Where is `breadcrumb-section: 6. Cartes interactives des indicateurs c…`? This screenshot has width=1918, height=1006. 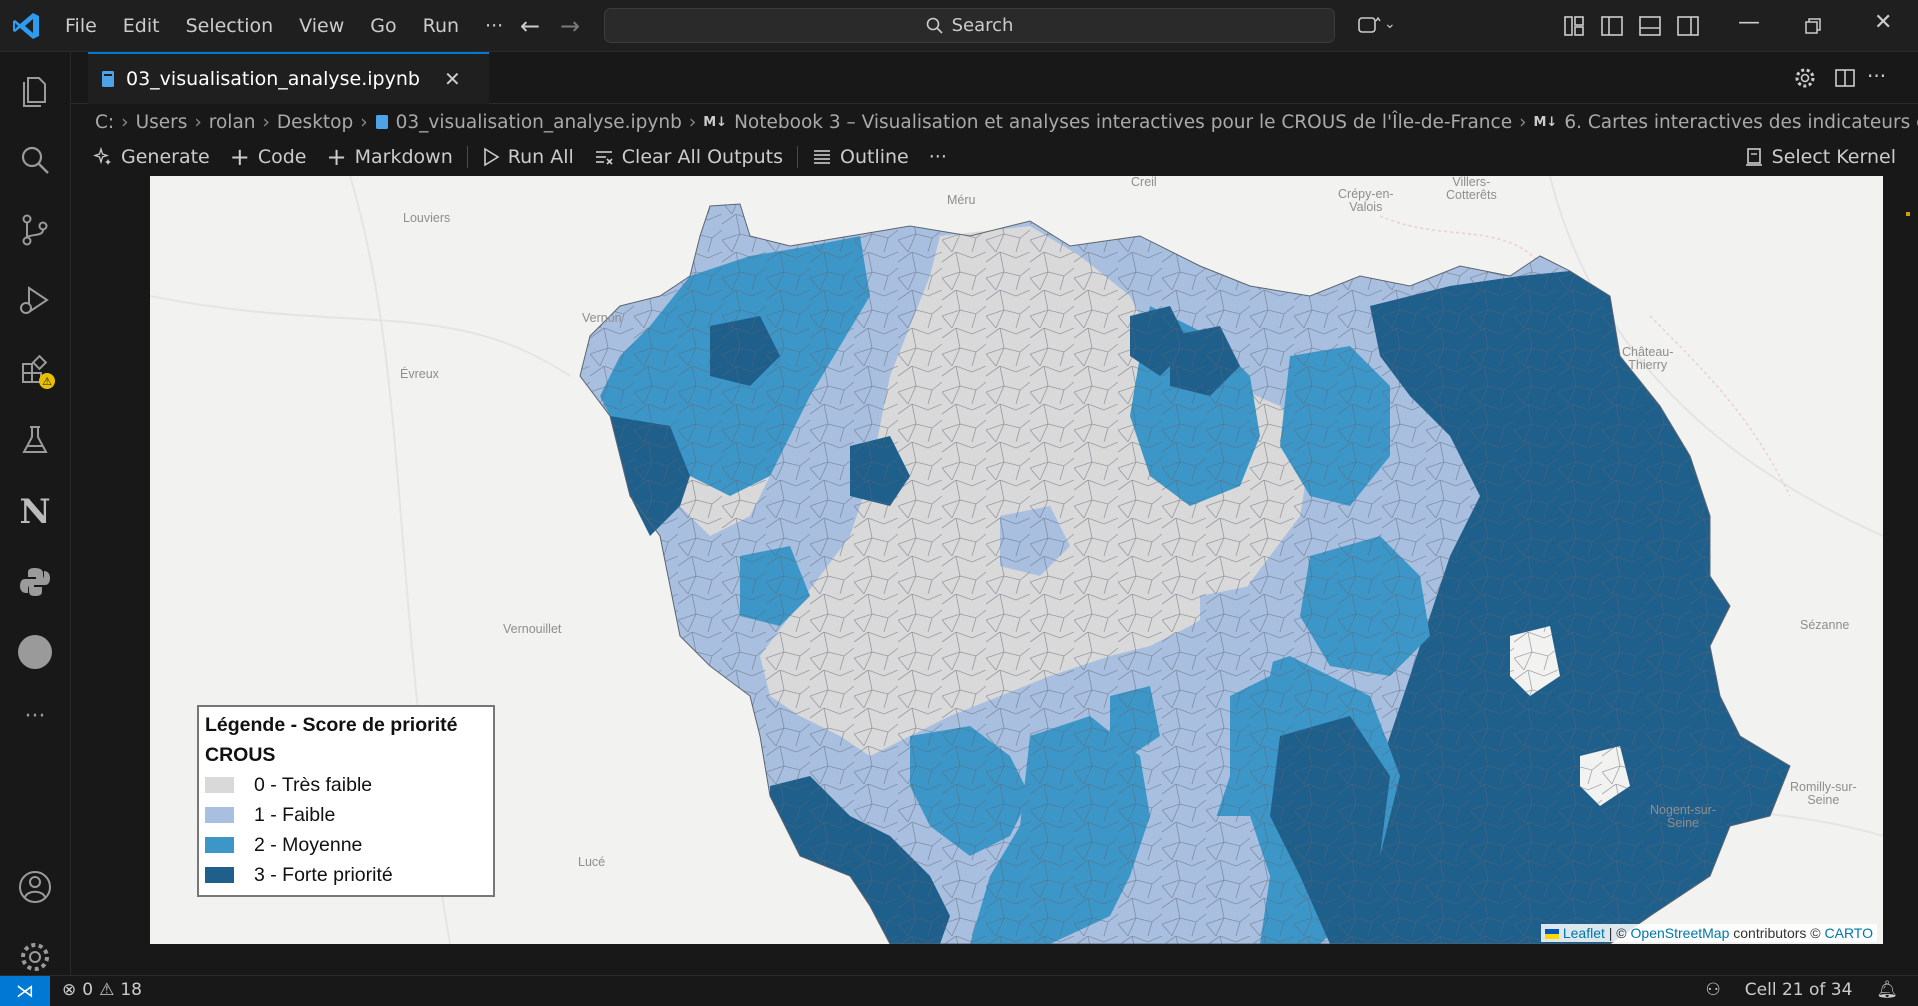
breadcrumb-section: 6. Cartes interactives des indicateurs c… is located at coordinates (1741, 122).